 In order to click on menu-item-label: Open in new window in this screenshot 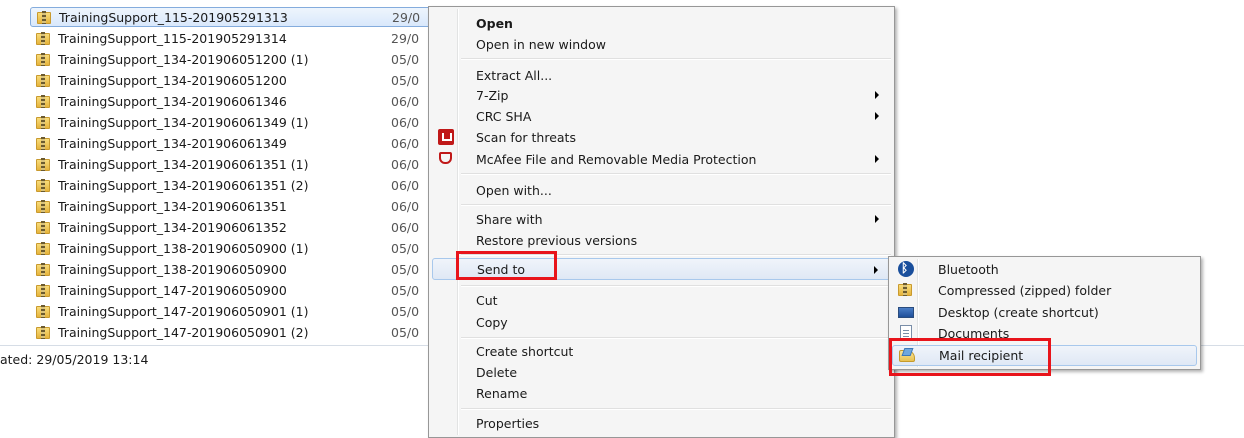, I will do `click(541, 44)`.